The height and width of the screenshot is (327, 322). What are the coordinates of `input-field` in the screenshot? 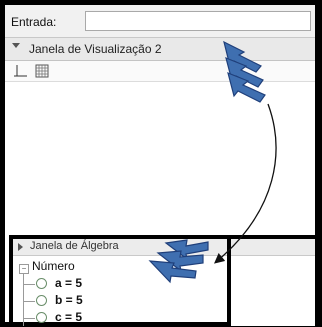 It's located at (198, 21).